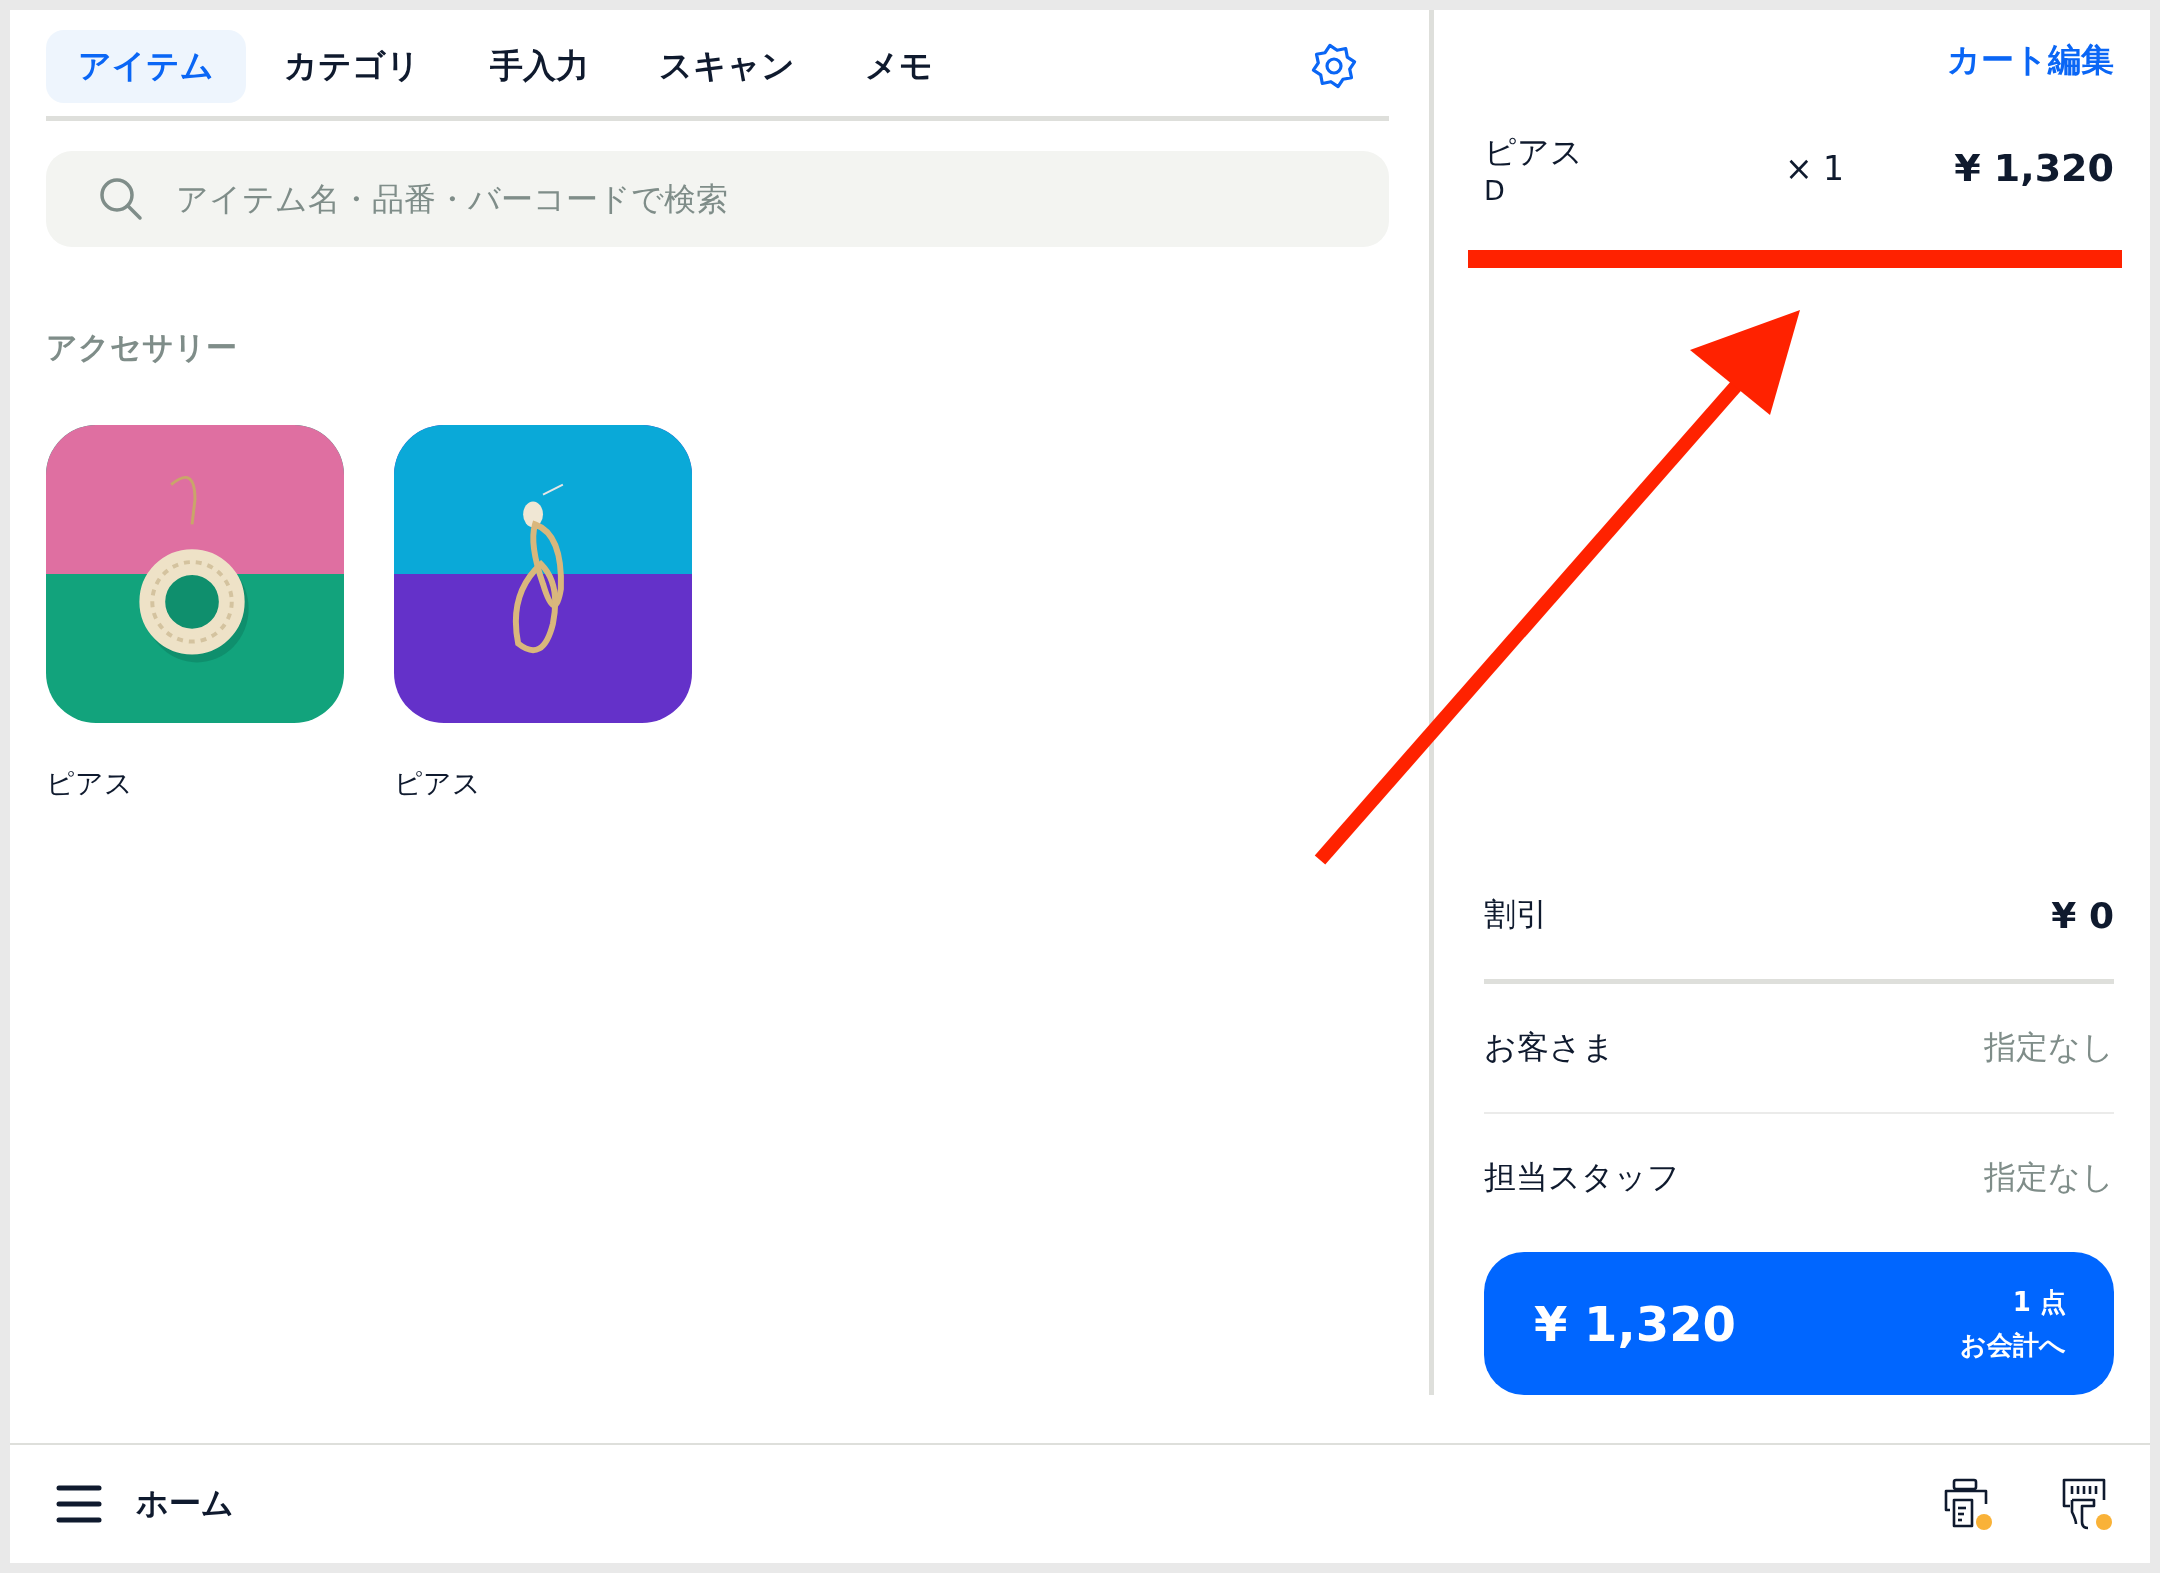 This screenshot has width=2160, height=1573. I want to click on edit-cart-link: カート編集, so click(2030, 60).